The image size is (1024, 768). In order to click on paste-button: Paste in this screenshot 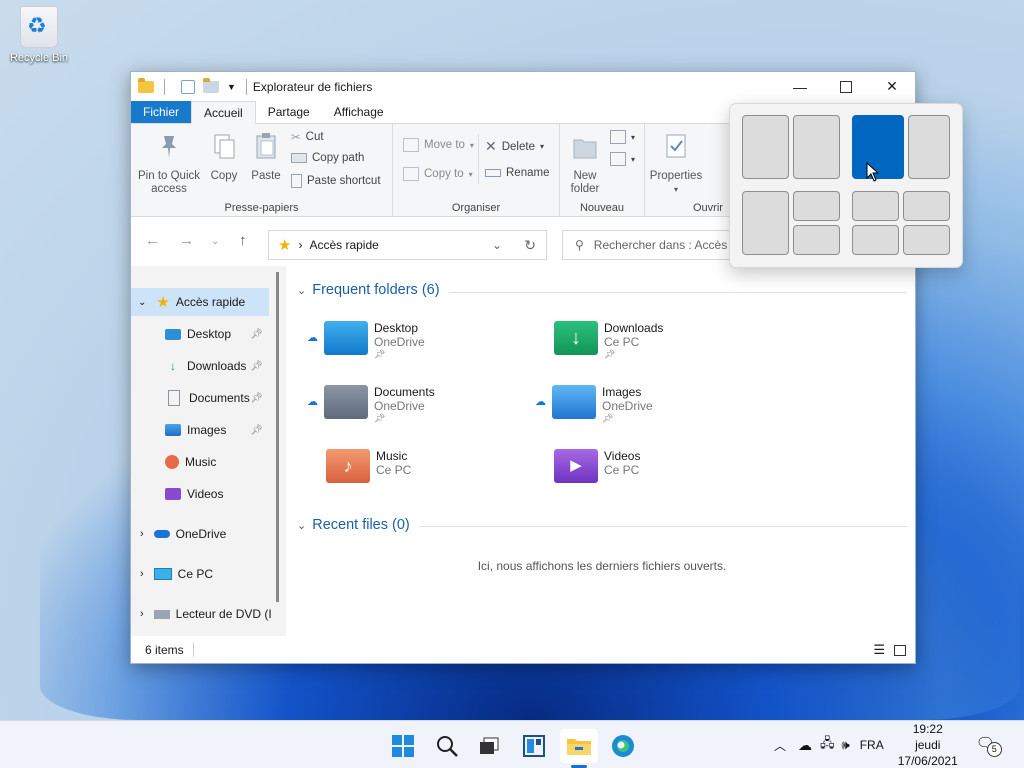, I will do `click(266, 157)`.